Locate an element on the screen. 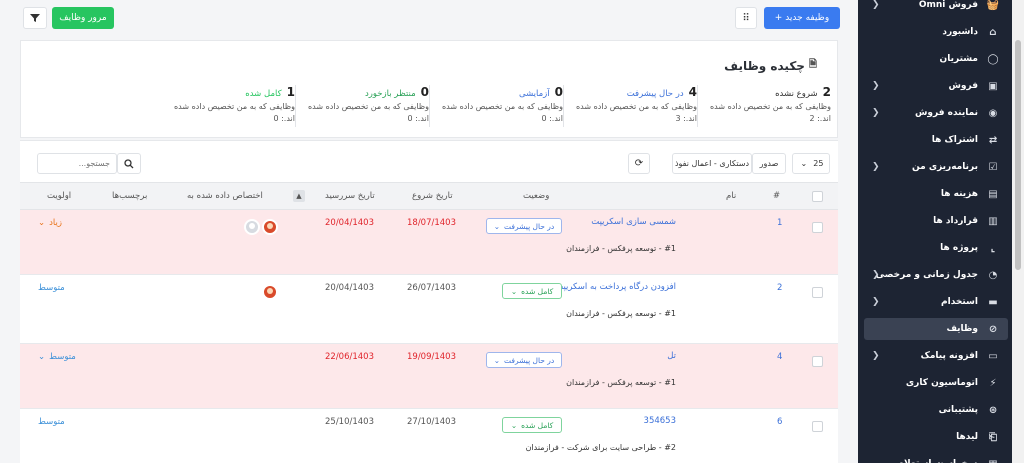  stat-description: وظایفی که به من تخصیص داده شده اند.: 0 is located at coordinates (234, 112).